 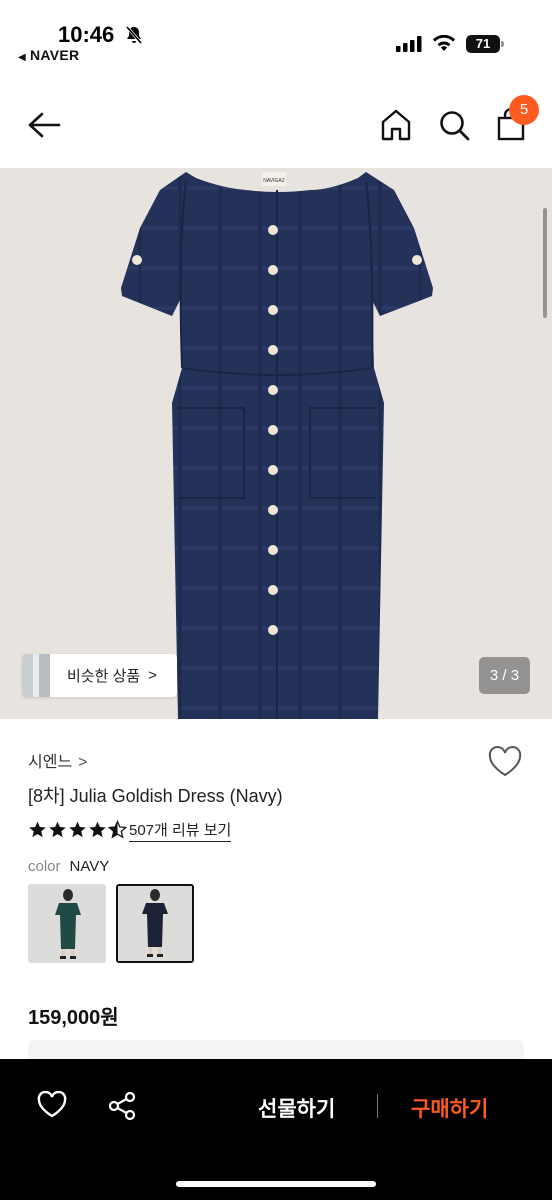 I want to click on battery-tip, so click(x=502, y=44).